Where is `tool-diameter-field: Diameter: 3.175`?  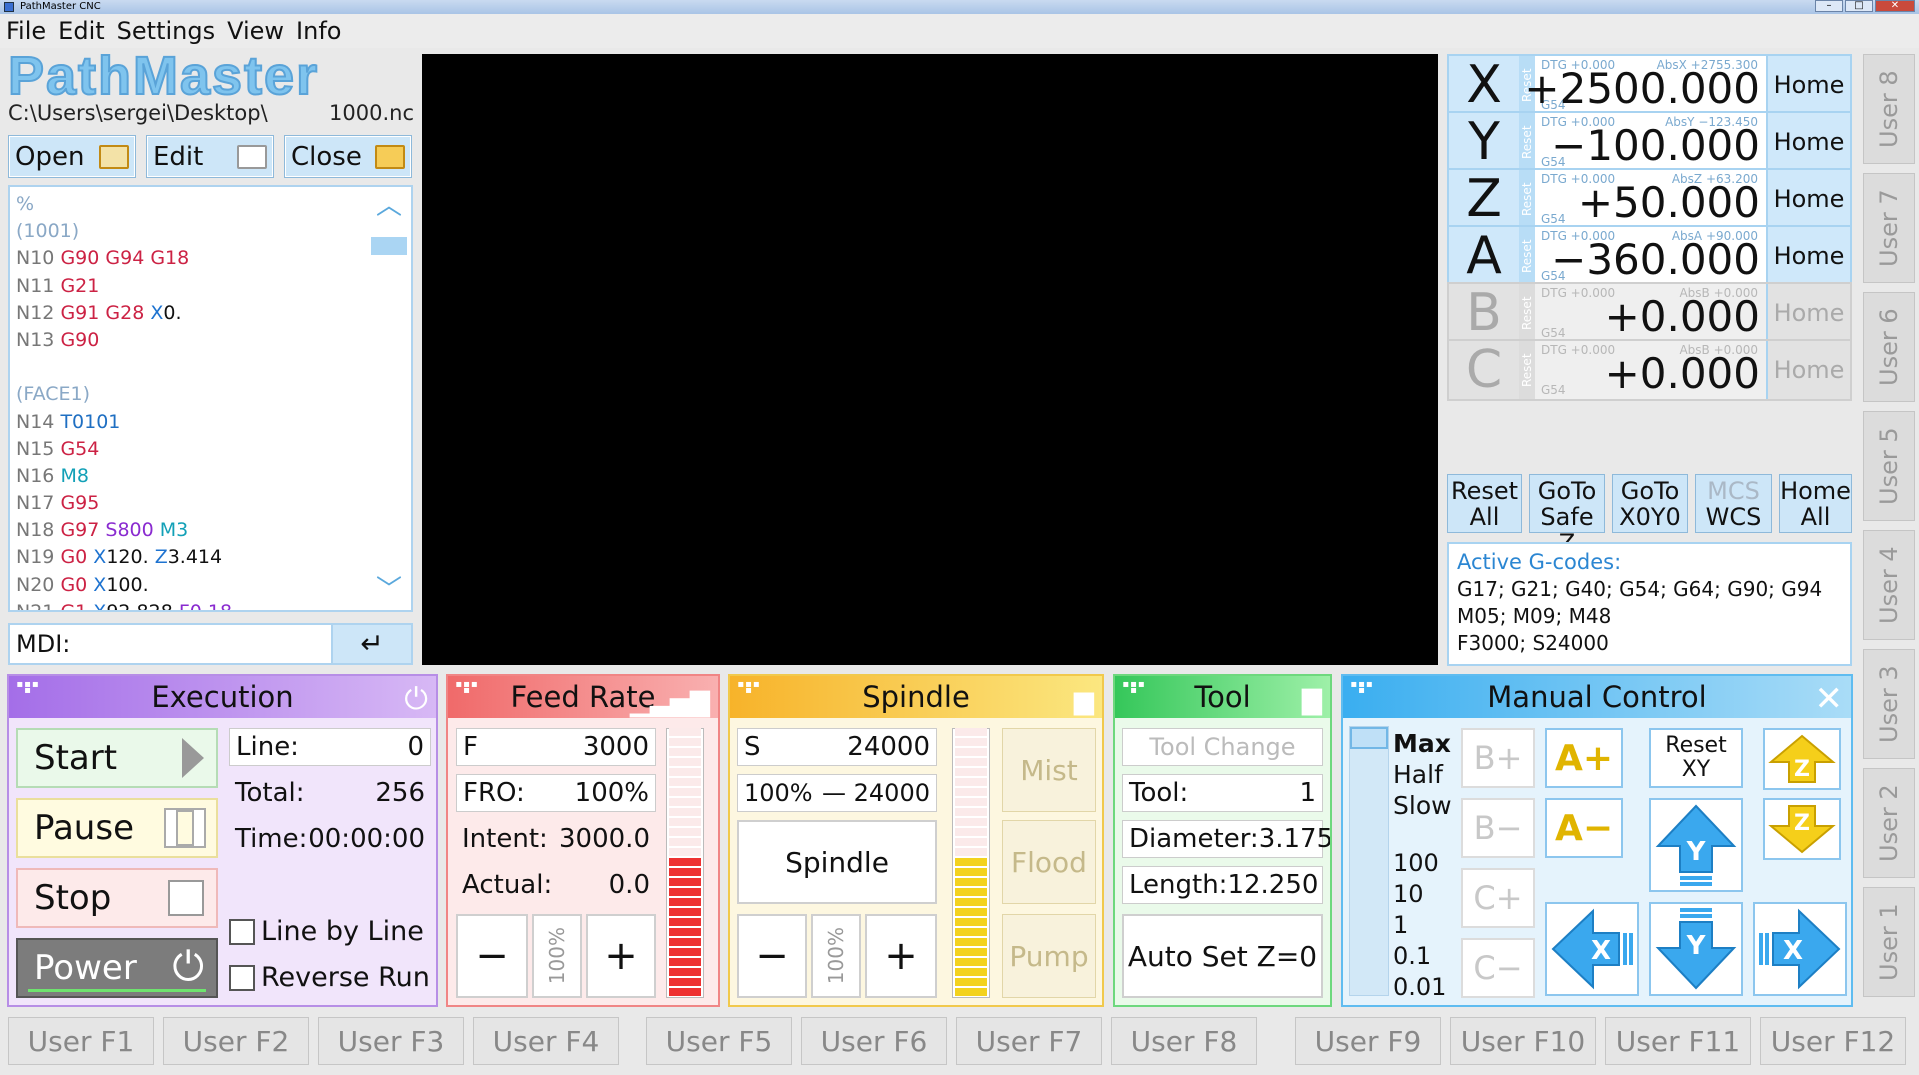 tool-diameter-field: Diameter: 3.175 is located at coordinates (1226, 839).